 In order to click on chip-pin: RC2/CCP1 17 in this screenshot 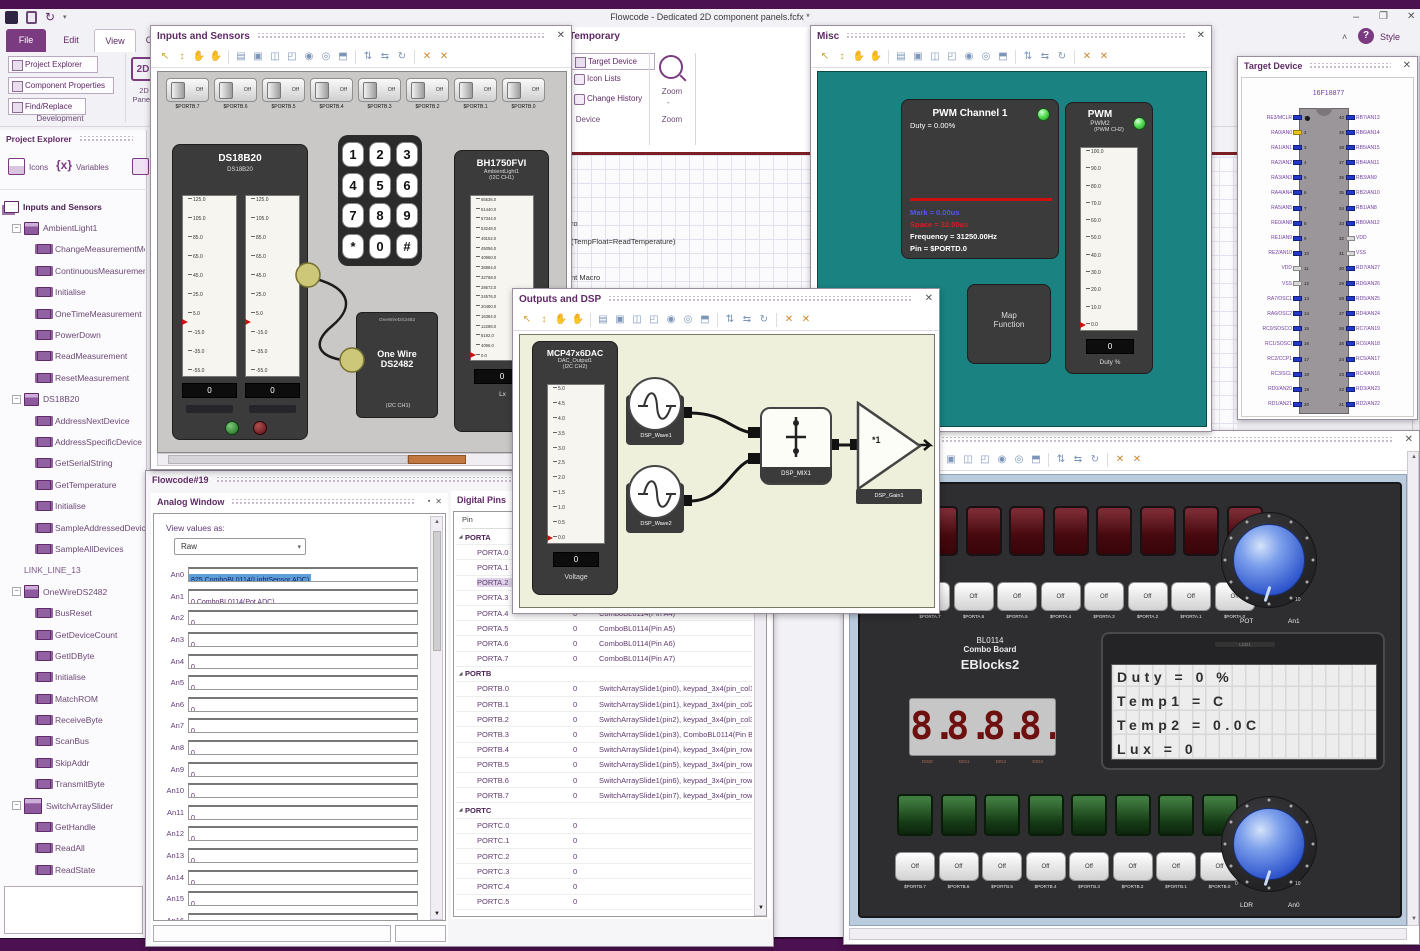, I will do `click(1280, 359)`.